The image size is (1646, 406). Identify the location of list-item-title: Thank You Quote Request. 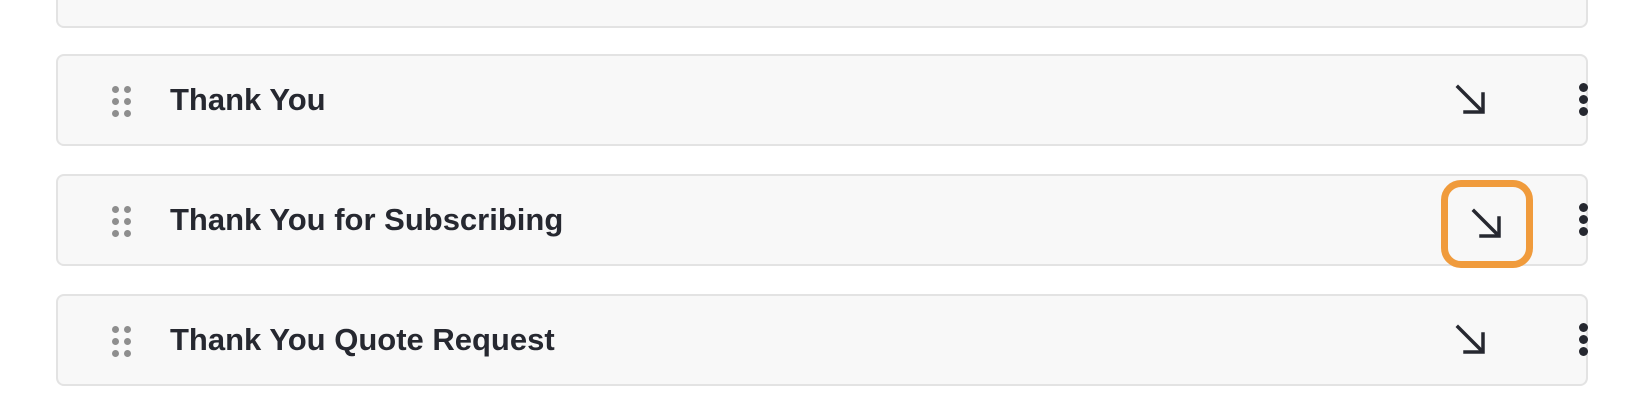
(362, 339).